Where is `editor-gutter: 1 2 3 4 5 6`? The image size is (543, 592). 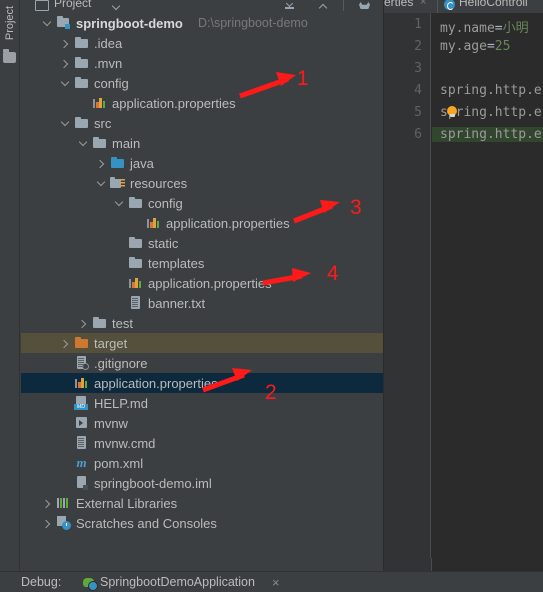 editor-gutter: 1 2 3 4 5 6 is located at coordinates (407, 285).